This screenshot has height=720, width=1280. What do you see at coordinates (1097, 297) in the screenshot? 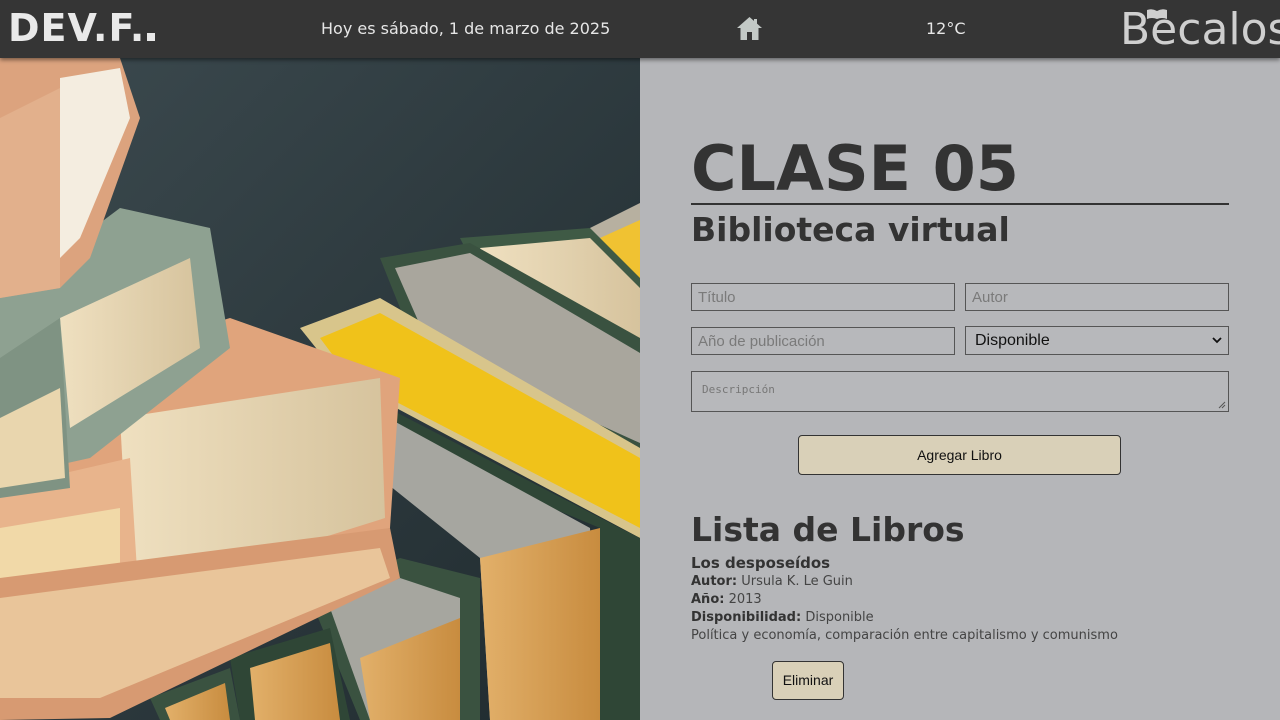
I see `autor-input` at bounding box center [1097, 297].